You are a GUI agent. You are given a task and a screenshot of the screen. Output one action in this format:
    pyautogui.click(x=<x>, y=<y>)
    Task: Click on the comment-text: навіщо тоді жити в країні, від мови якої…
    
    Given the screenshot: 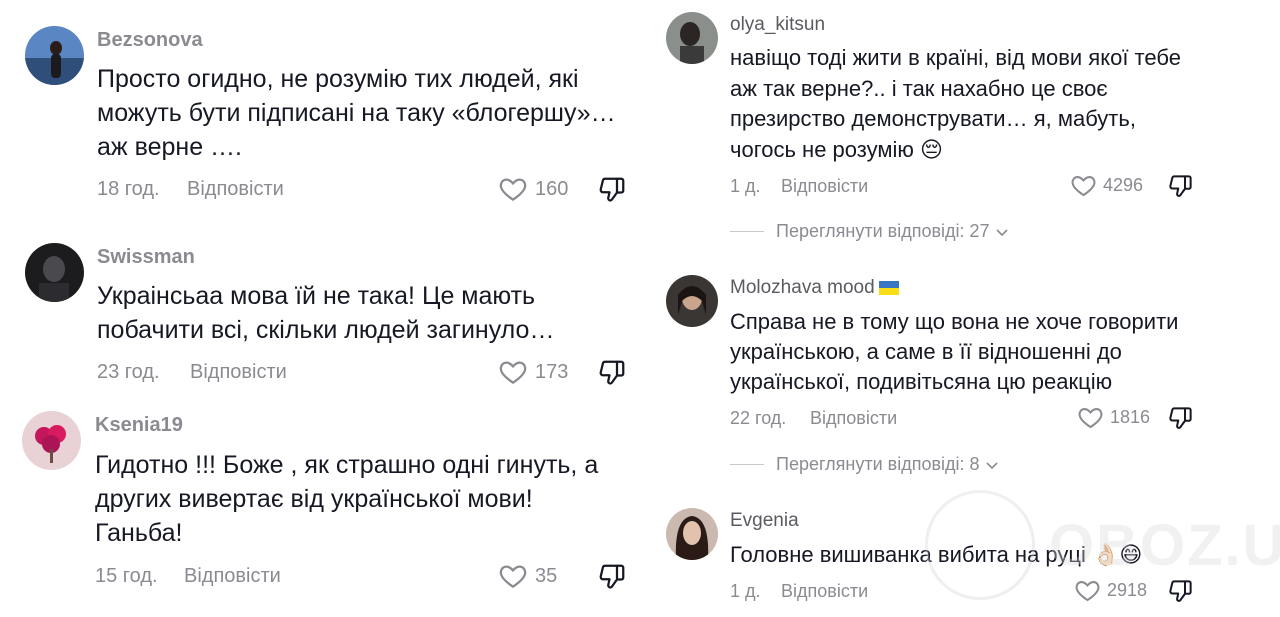 What is the action you would take?
    pyautogui.click(x=955, y=104)
    